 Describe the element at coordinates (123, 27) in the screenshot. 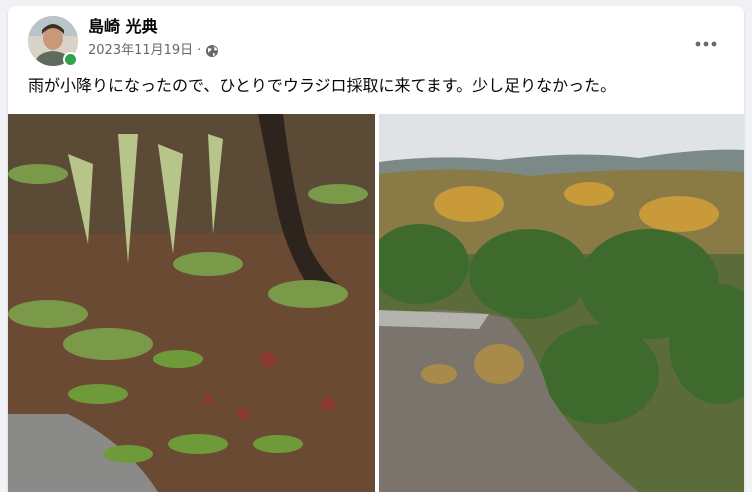

I see `author-name: 島崎 光典` at that location.